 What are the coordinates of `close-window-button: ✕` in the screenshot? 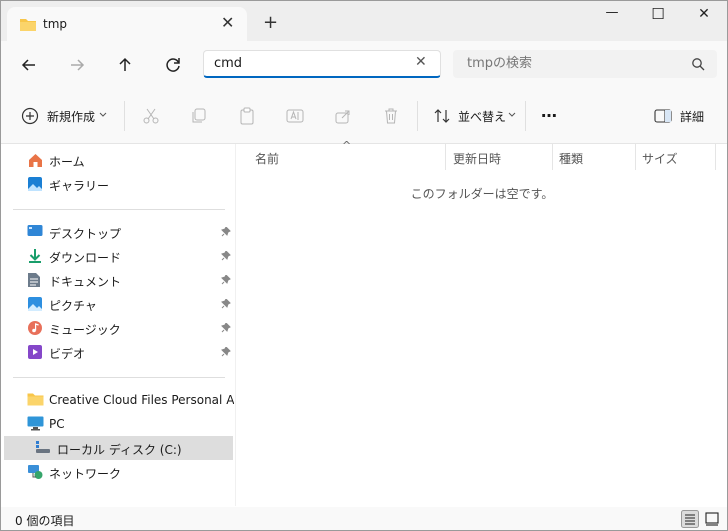 It's located at (704, 16).